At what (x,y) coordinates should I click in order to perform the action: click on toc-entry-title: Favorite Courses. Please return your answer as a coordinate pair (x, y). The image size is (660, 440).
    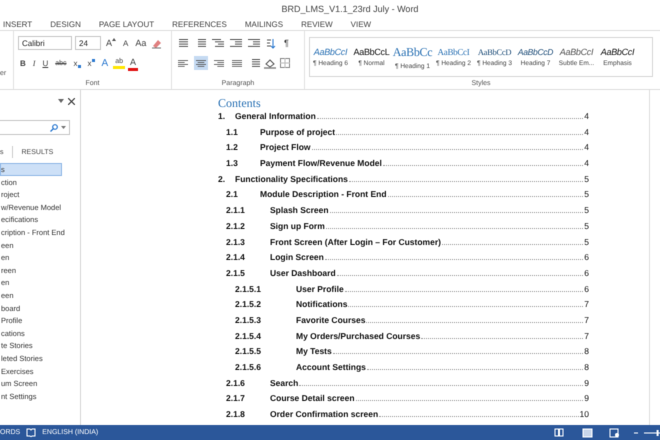
    Looking at the image, I should click on (331, 319).